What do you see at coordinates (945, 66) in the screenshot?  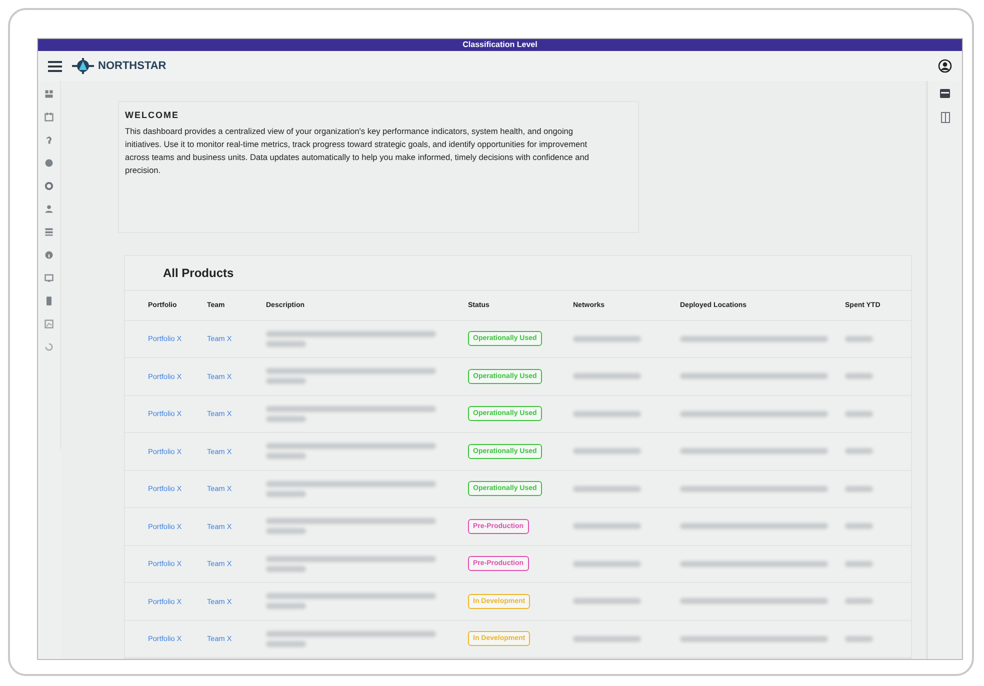 I see `user-avatar-icon` at bounding box center [945, 66].